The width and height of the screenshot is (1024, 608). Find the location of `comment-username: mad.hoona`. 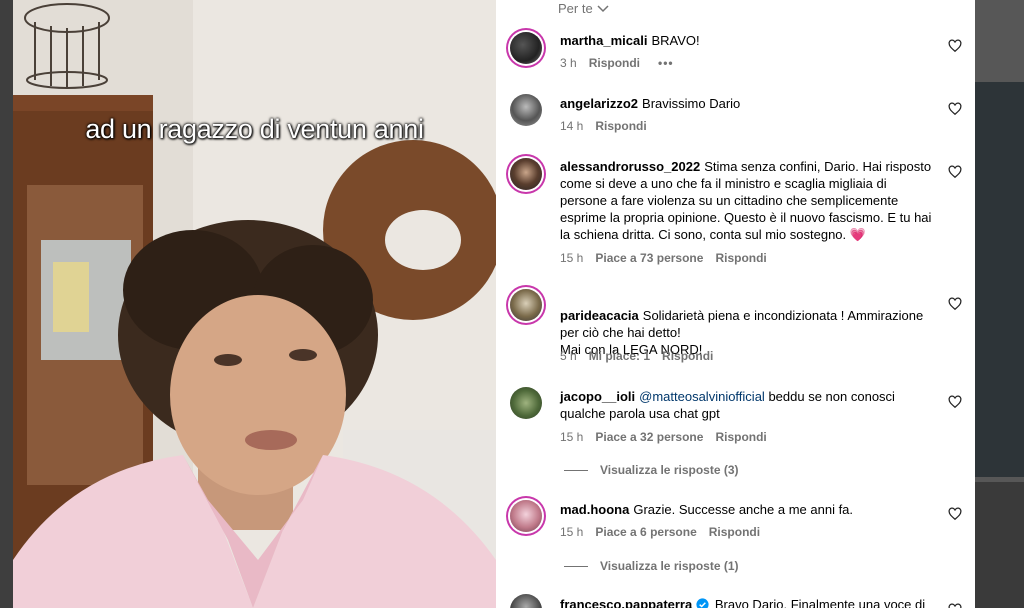

comment-username: mad.hoona is located at coordinates (594, 509).